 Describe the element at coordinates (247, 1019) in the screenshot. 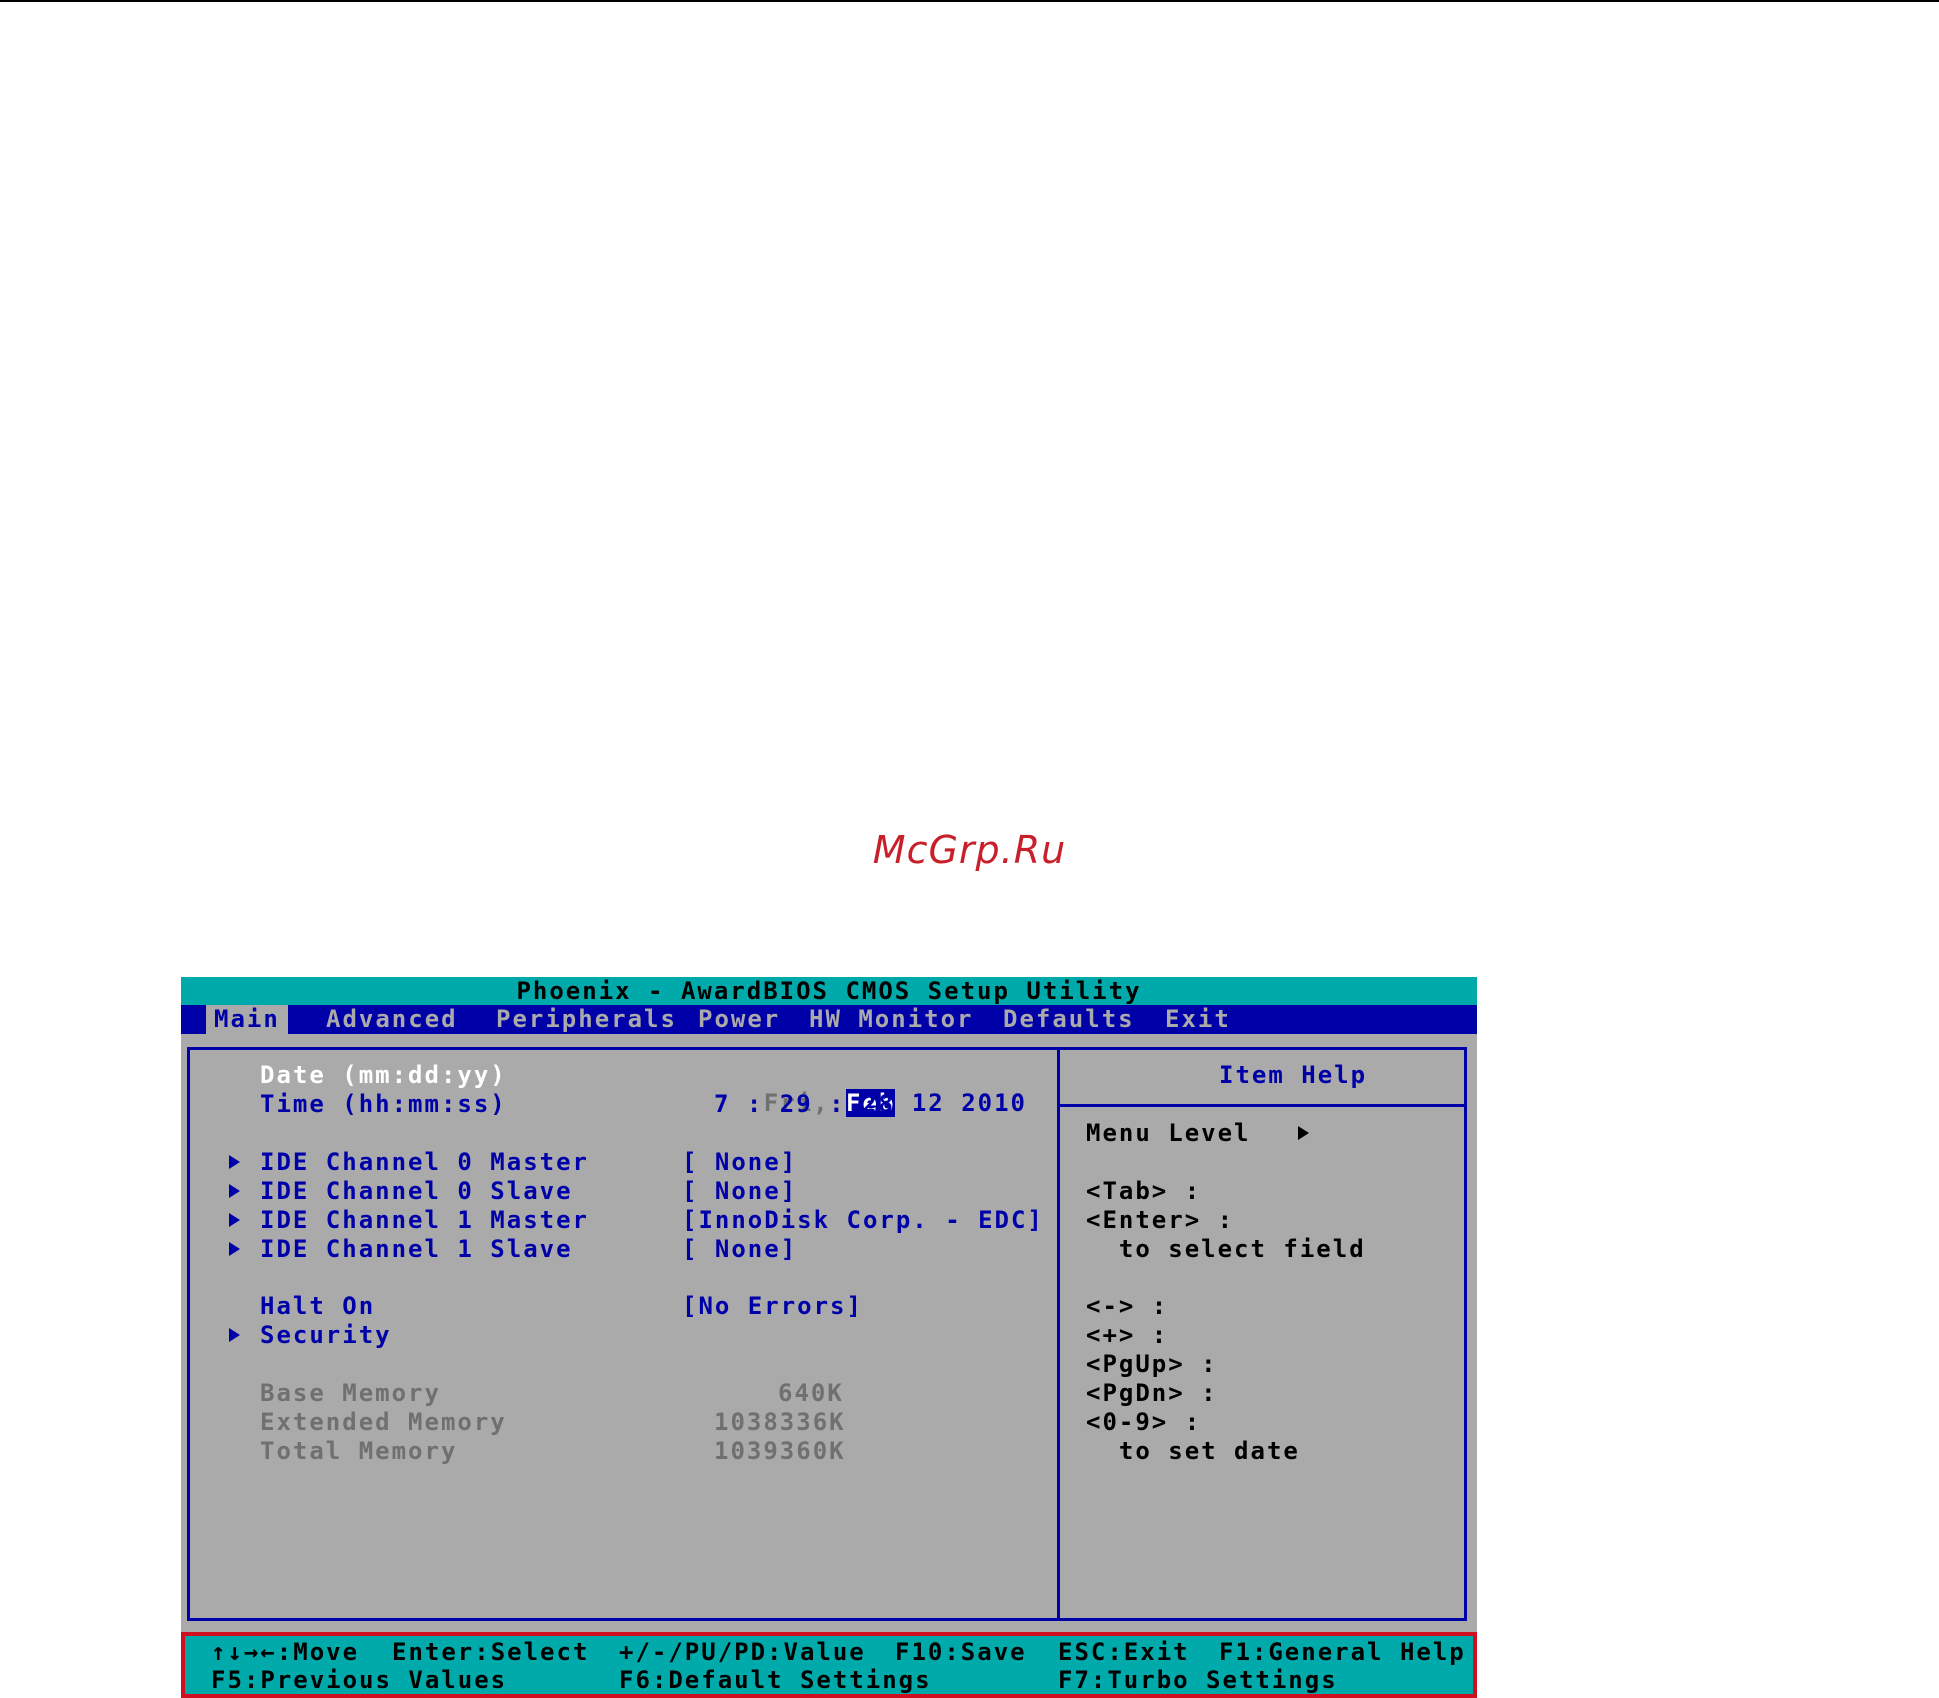

I see `tab-main: Main` at that location.